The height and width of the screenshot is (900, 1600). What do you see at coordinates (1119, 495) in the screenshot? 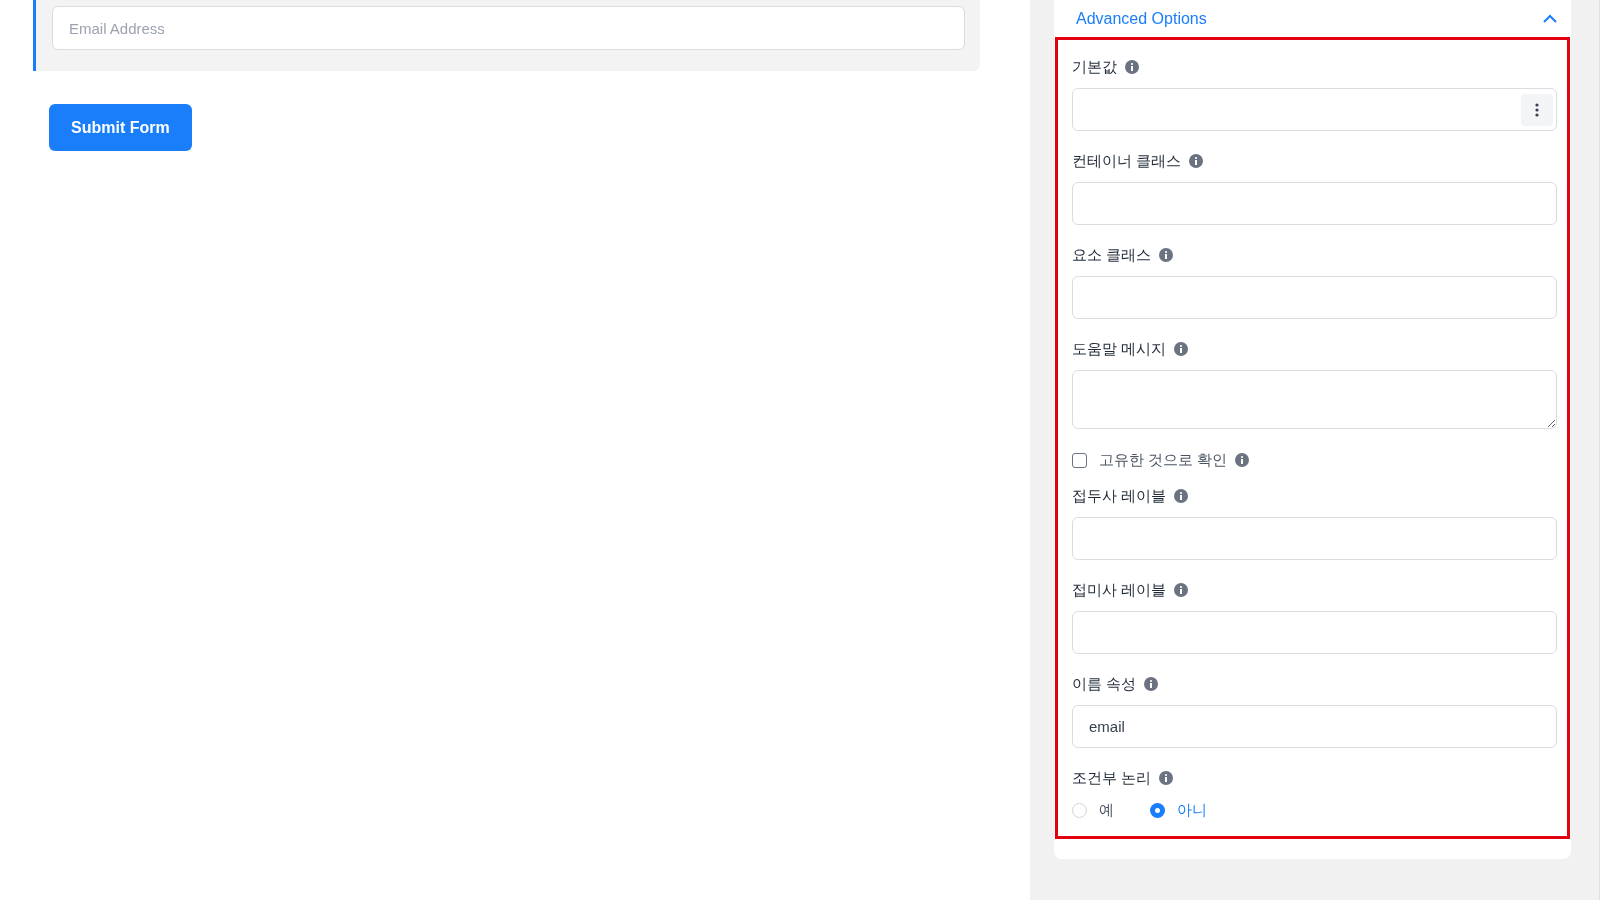
I see `field-label: 접두사 레이블` at bounding box center [1119, 495].